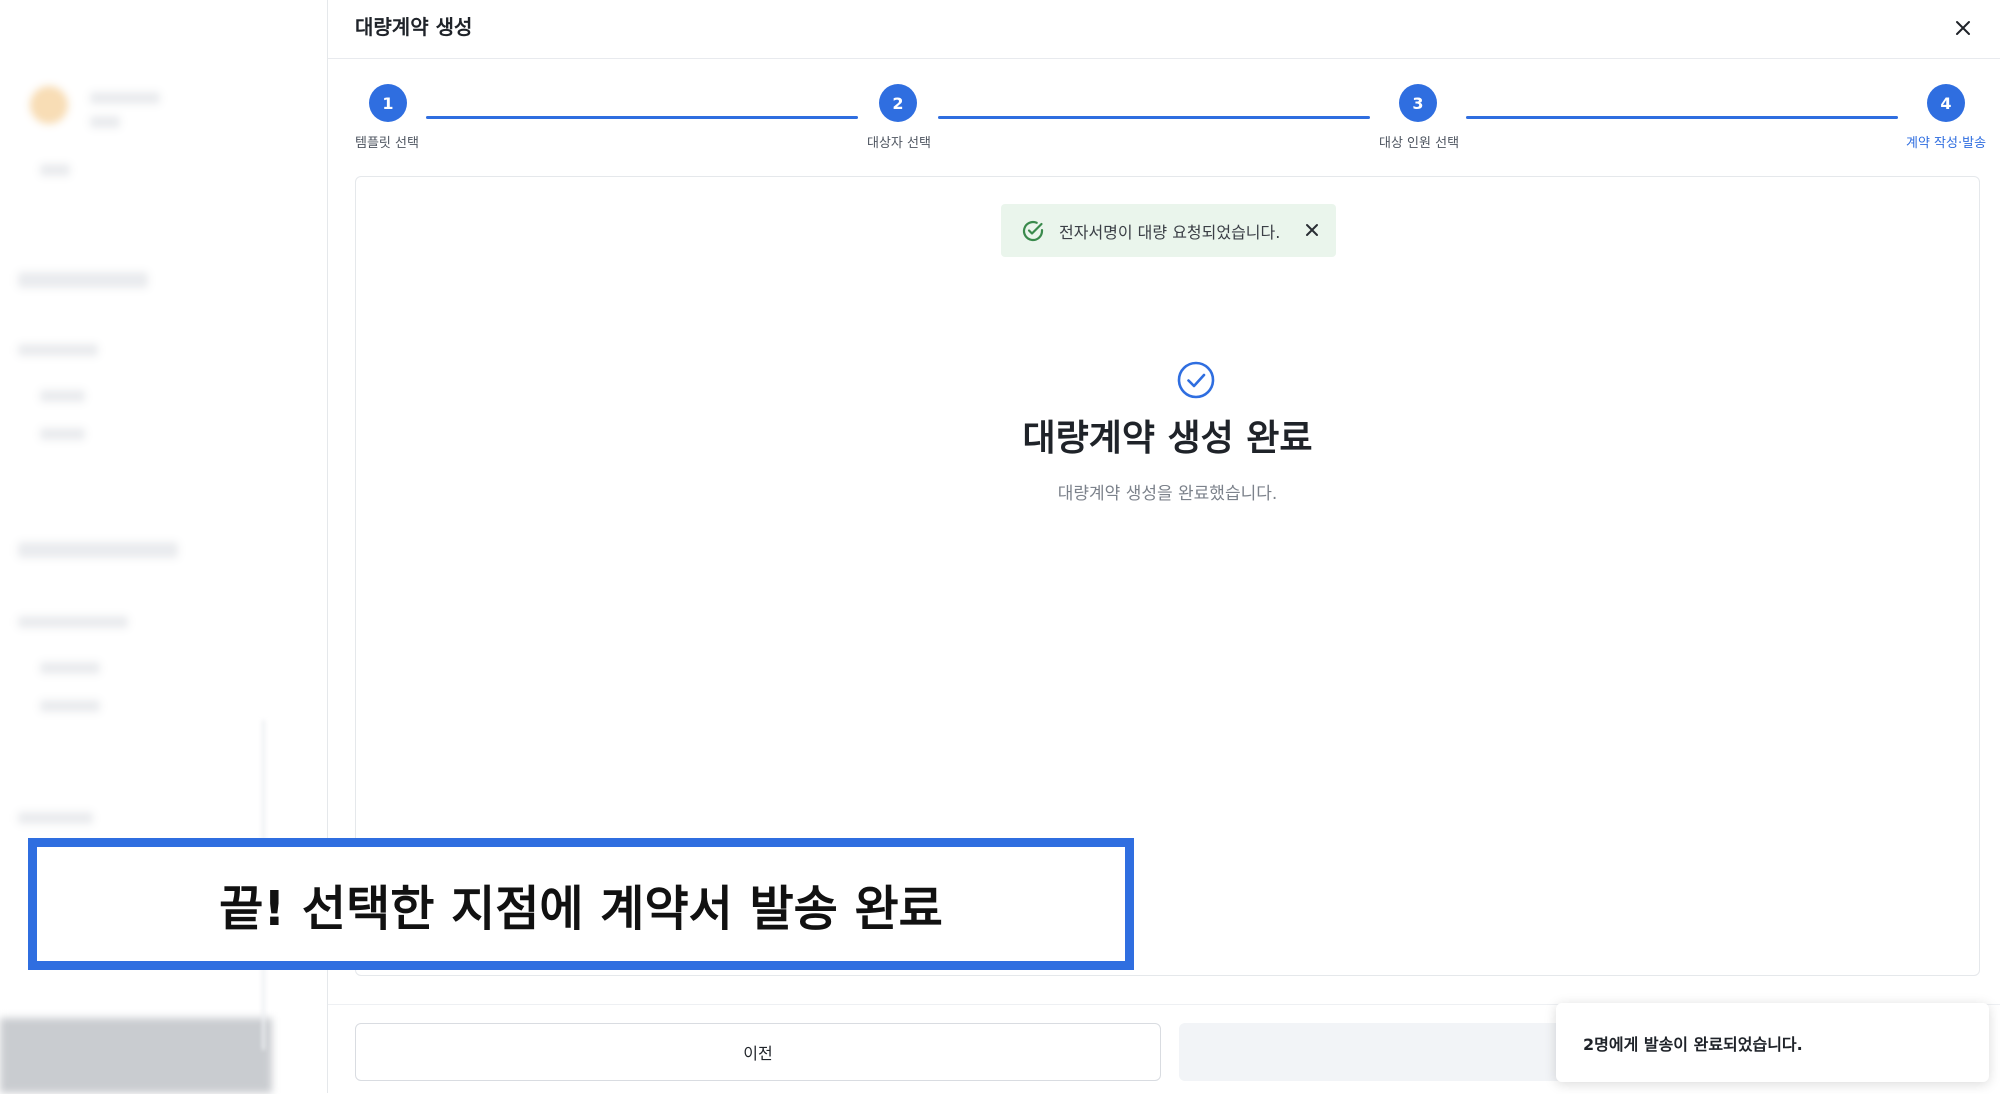 This screenshot has width=2000, height=1094. I want to click on previous-button: 이전, so click(758, 1052).